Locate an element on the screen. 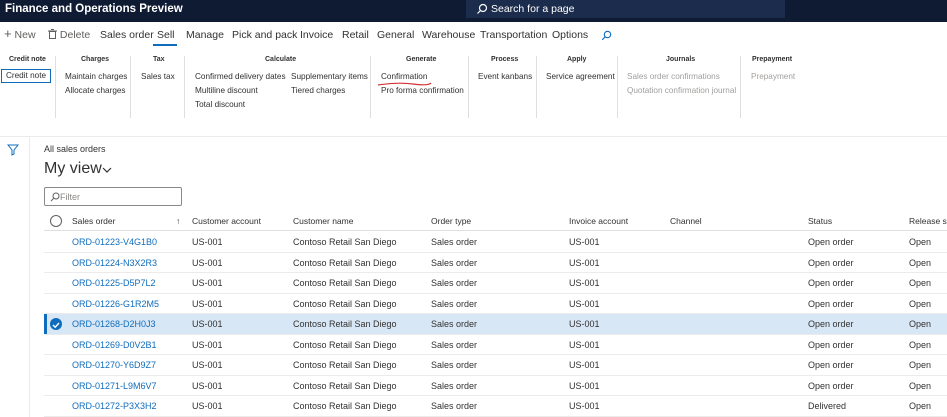  sales-order-link: ORD-01268-D2H0J3 is located at coordinates (114, 324).